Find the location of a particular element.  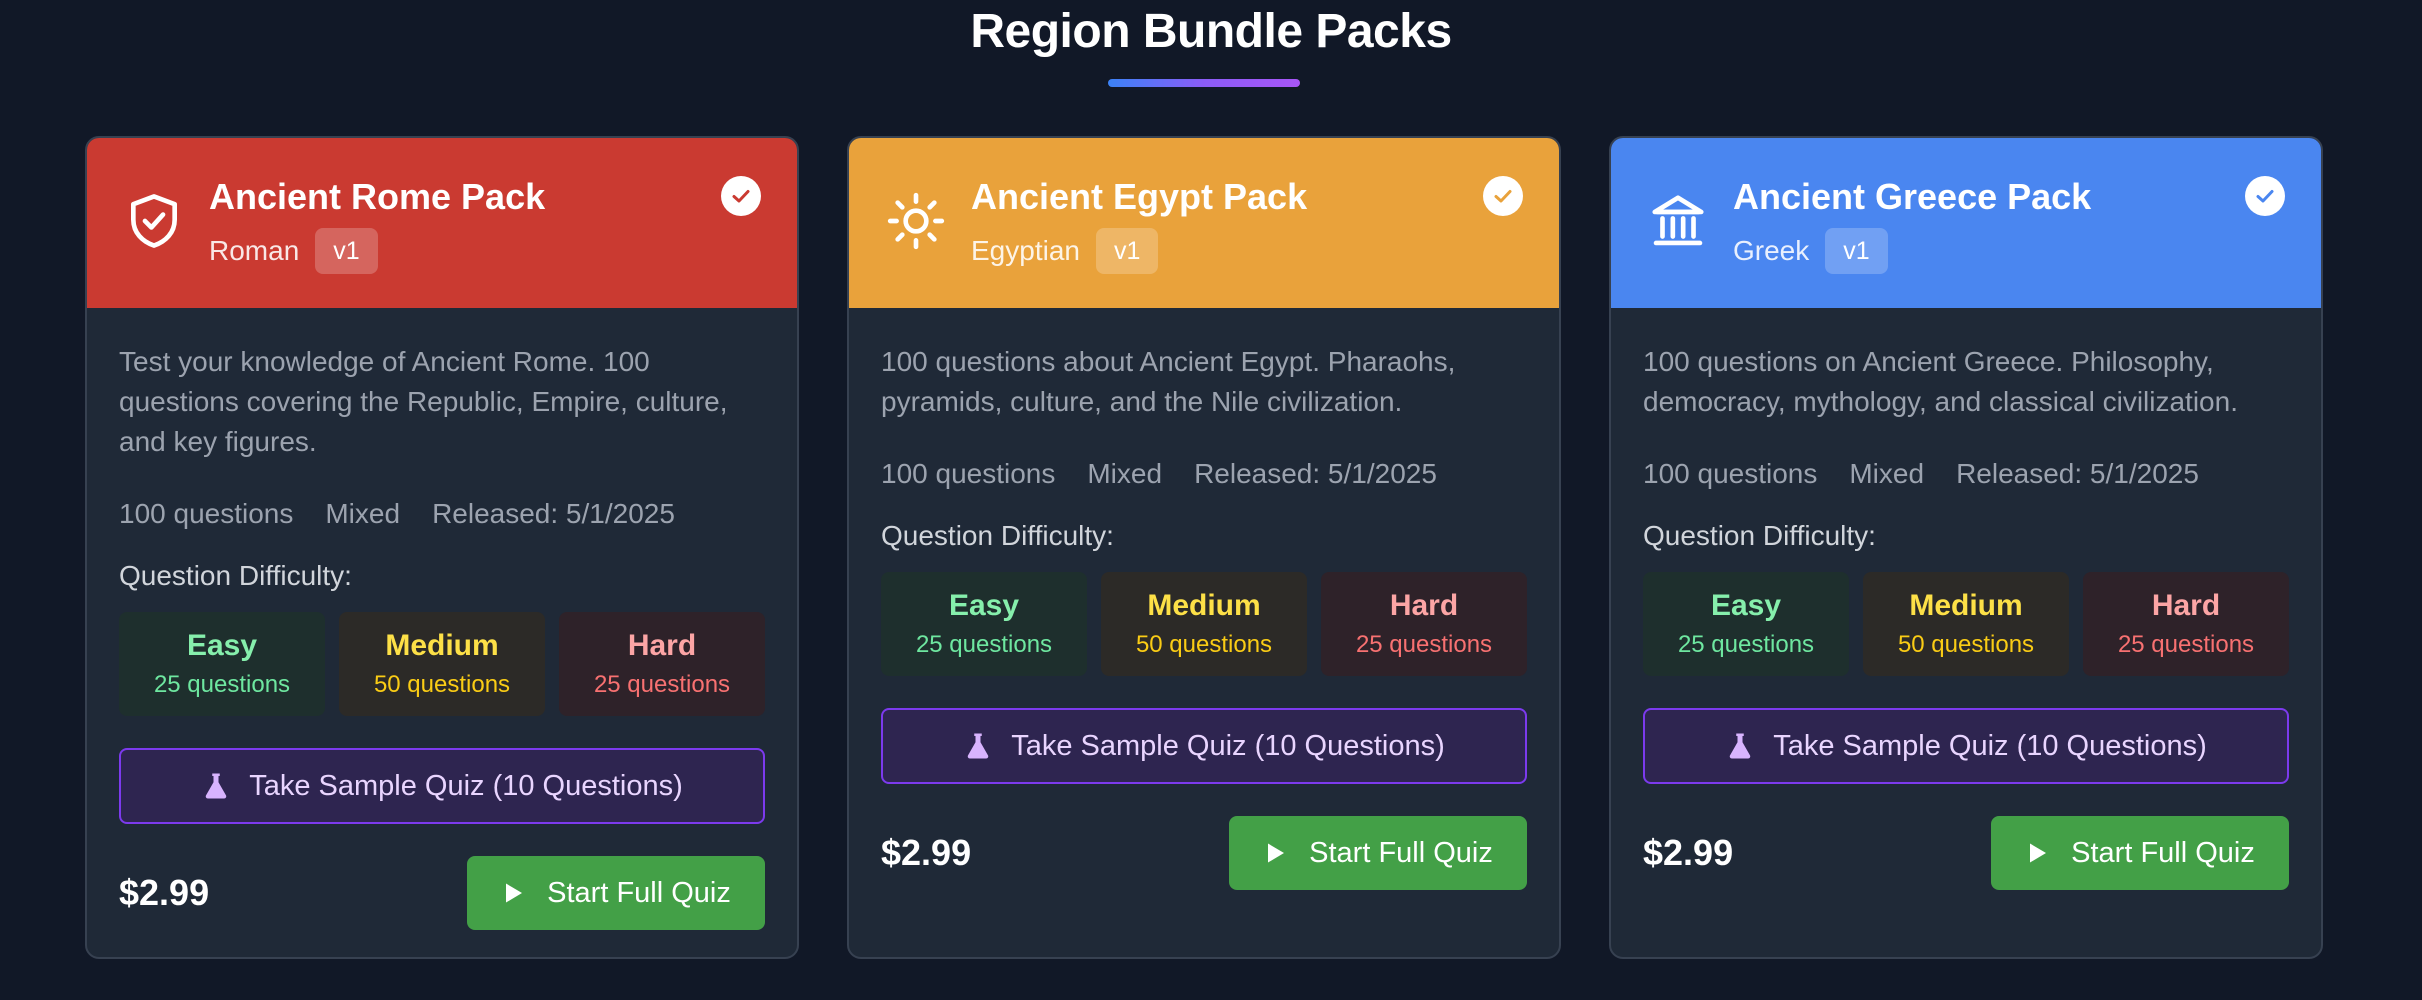

pack-meta: Egyptian v1 is located at coordinates (1065, 251).